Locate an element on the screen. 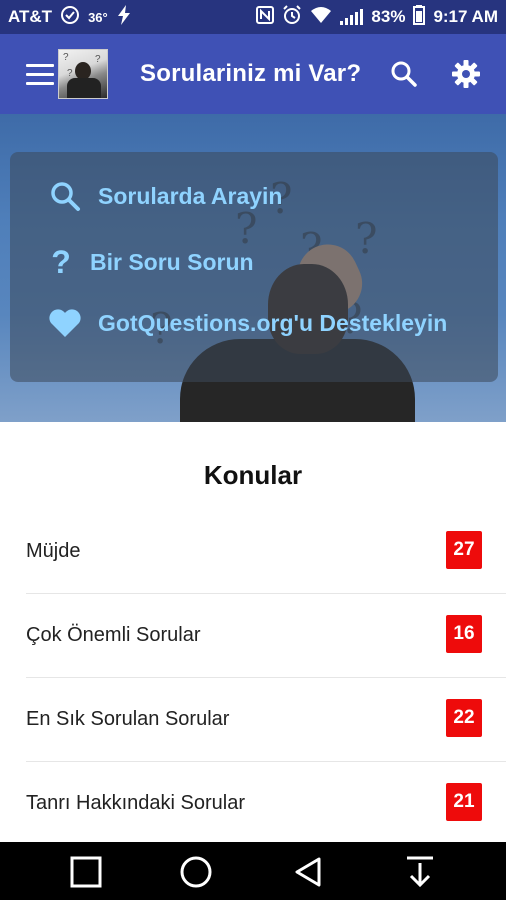  list-item: Çok Önemli Sorular 16 is located at coordinates (266, 636).